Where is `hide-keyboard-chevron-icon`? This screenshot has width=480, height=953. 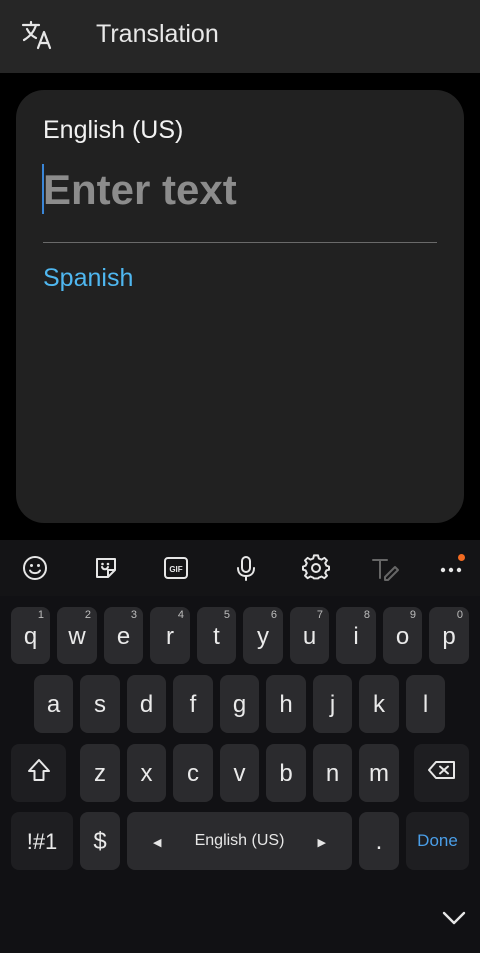 hide-keyboard-chevron-icon is located at coordinates (454, 920).